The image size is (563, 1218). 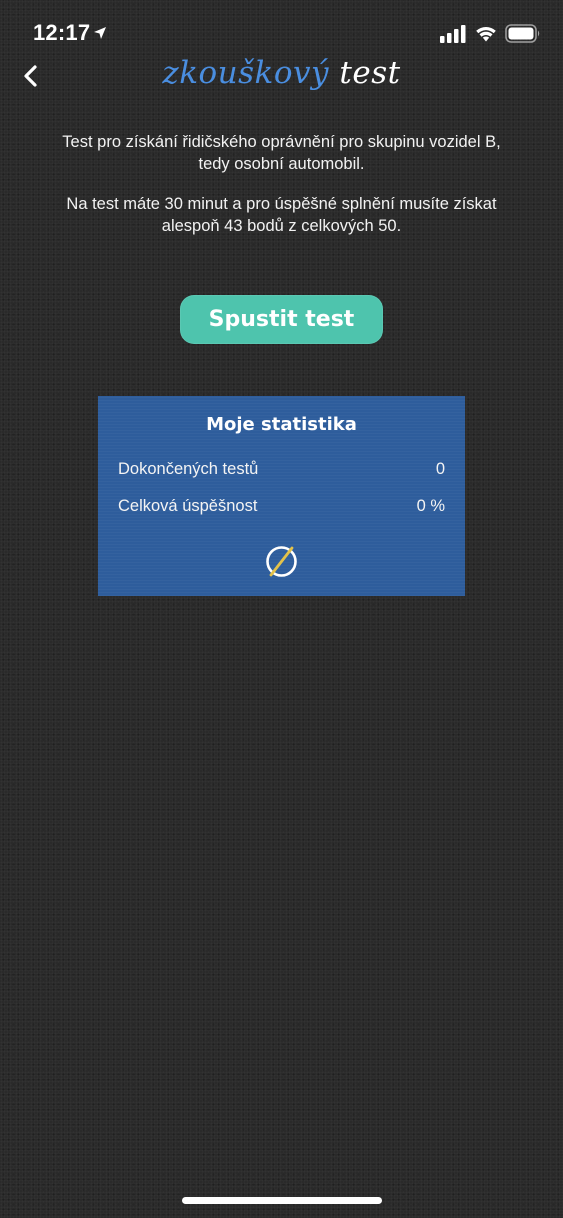 What do you see at coordinates (440, 469) in the screenshot?
I see `stat-value: 0` at bounding box center [440, 469].